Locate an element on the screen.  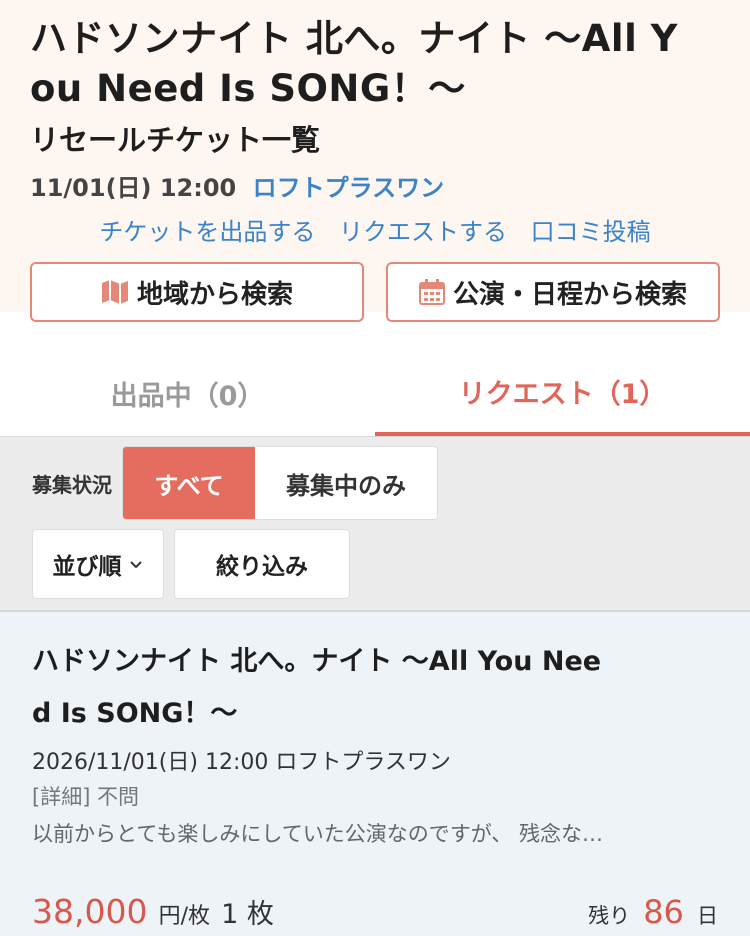
map-icon is located at coordinates (114, 292).